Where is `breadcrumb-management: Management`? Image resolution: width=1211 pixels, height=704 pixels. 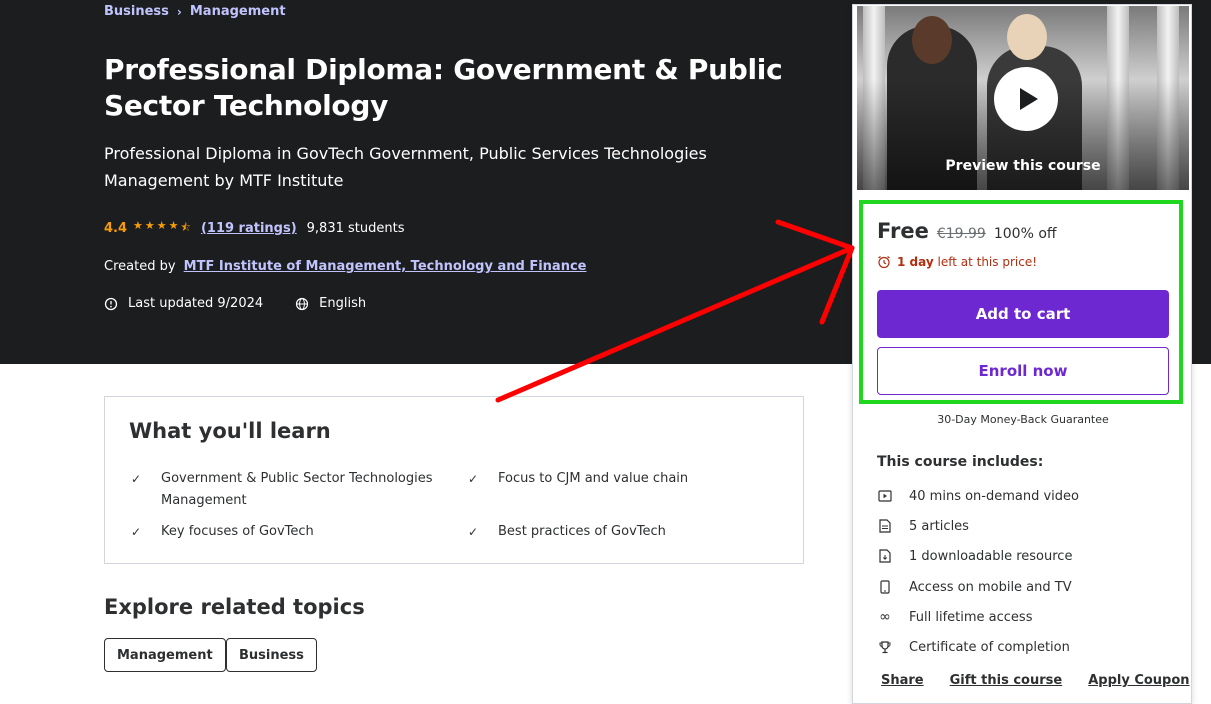
breadcrumb-management: Management is located at coordinates (238, 11).